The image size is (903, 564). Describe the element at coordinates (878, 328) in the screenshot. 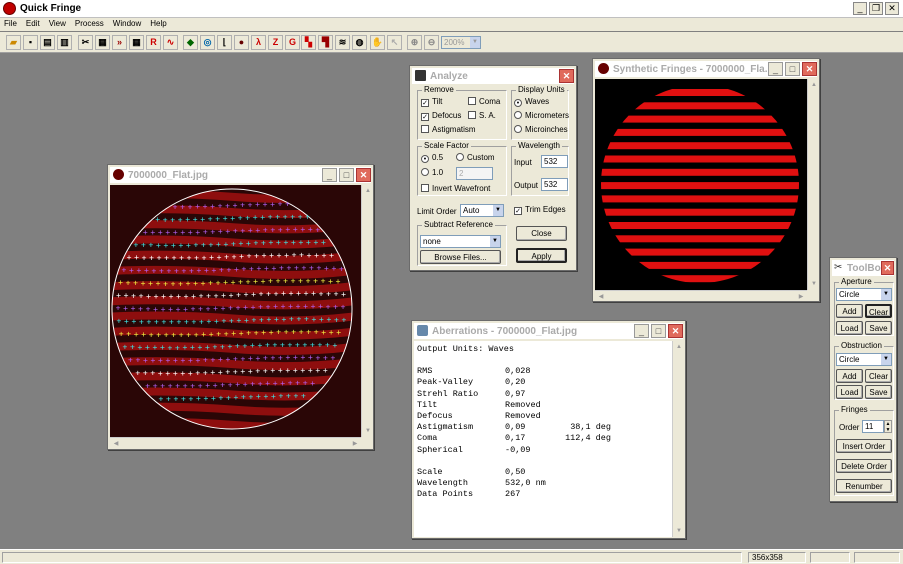

I see `aperture-save-button: Save` at that location.